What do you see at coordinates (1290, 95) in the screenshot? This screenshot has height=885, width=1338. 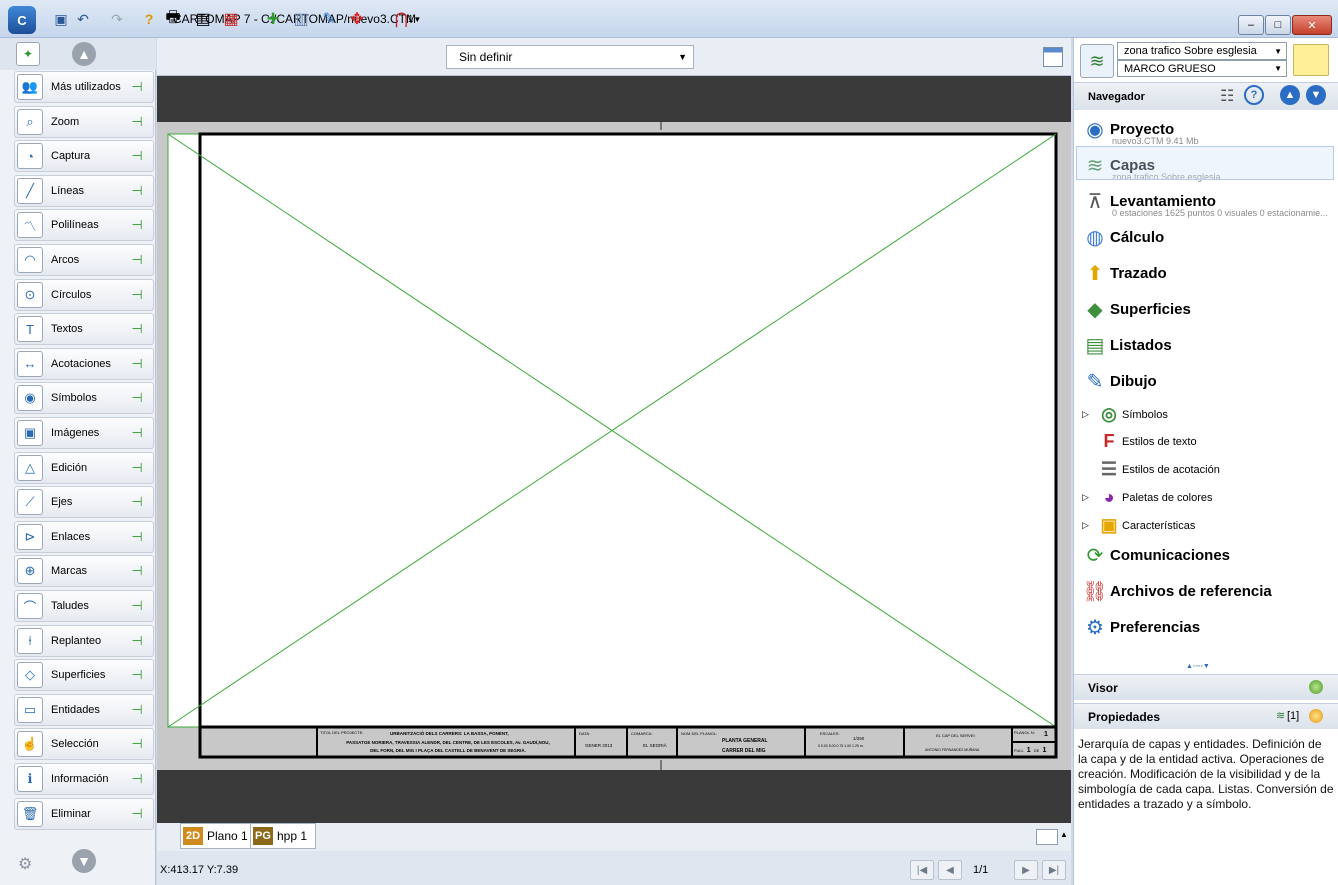 I see `arrow-up-icon: ▲` at bounding box center [1290, 95].